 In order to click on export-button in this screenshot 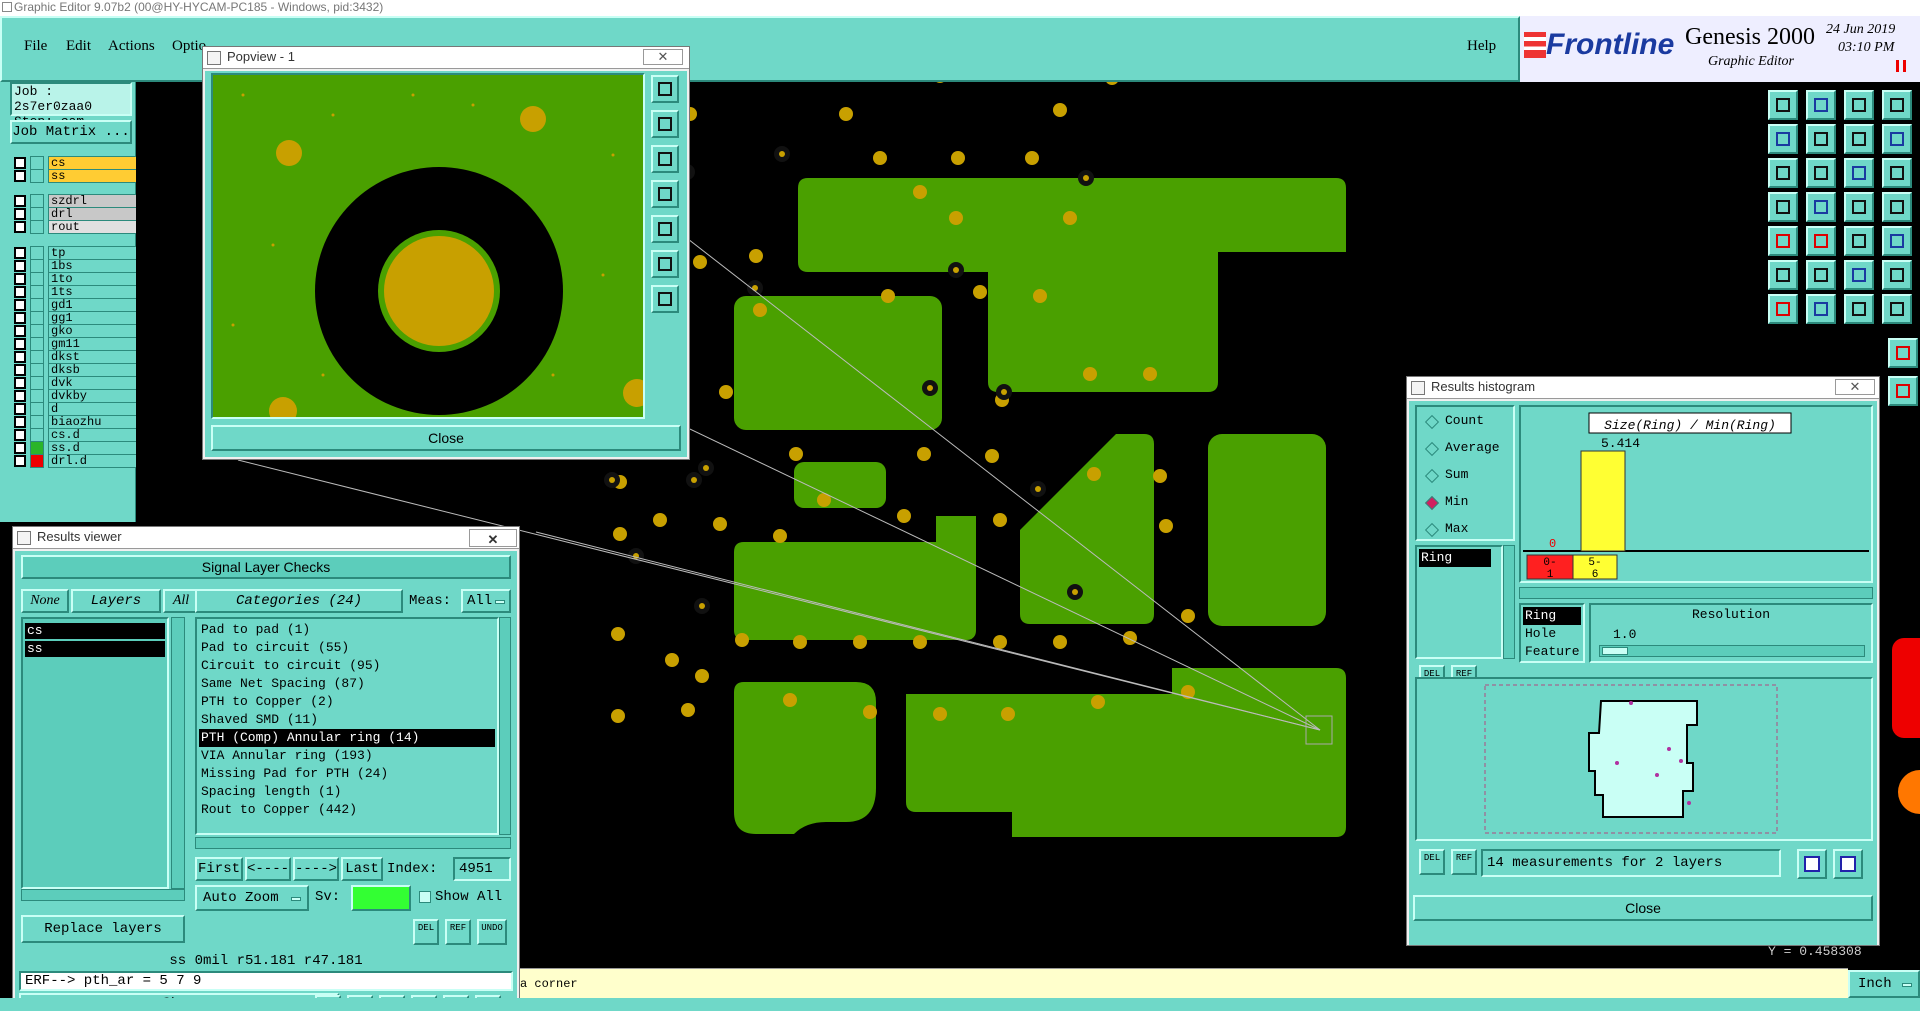, I will do `click(1812, 864)`.